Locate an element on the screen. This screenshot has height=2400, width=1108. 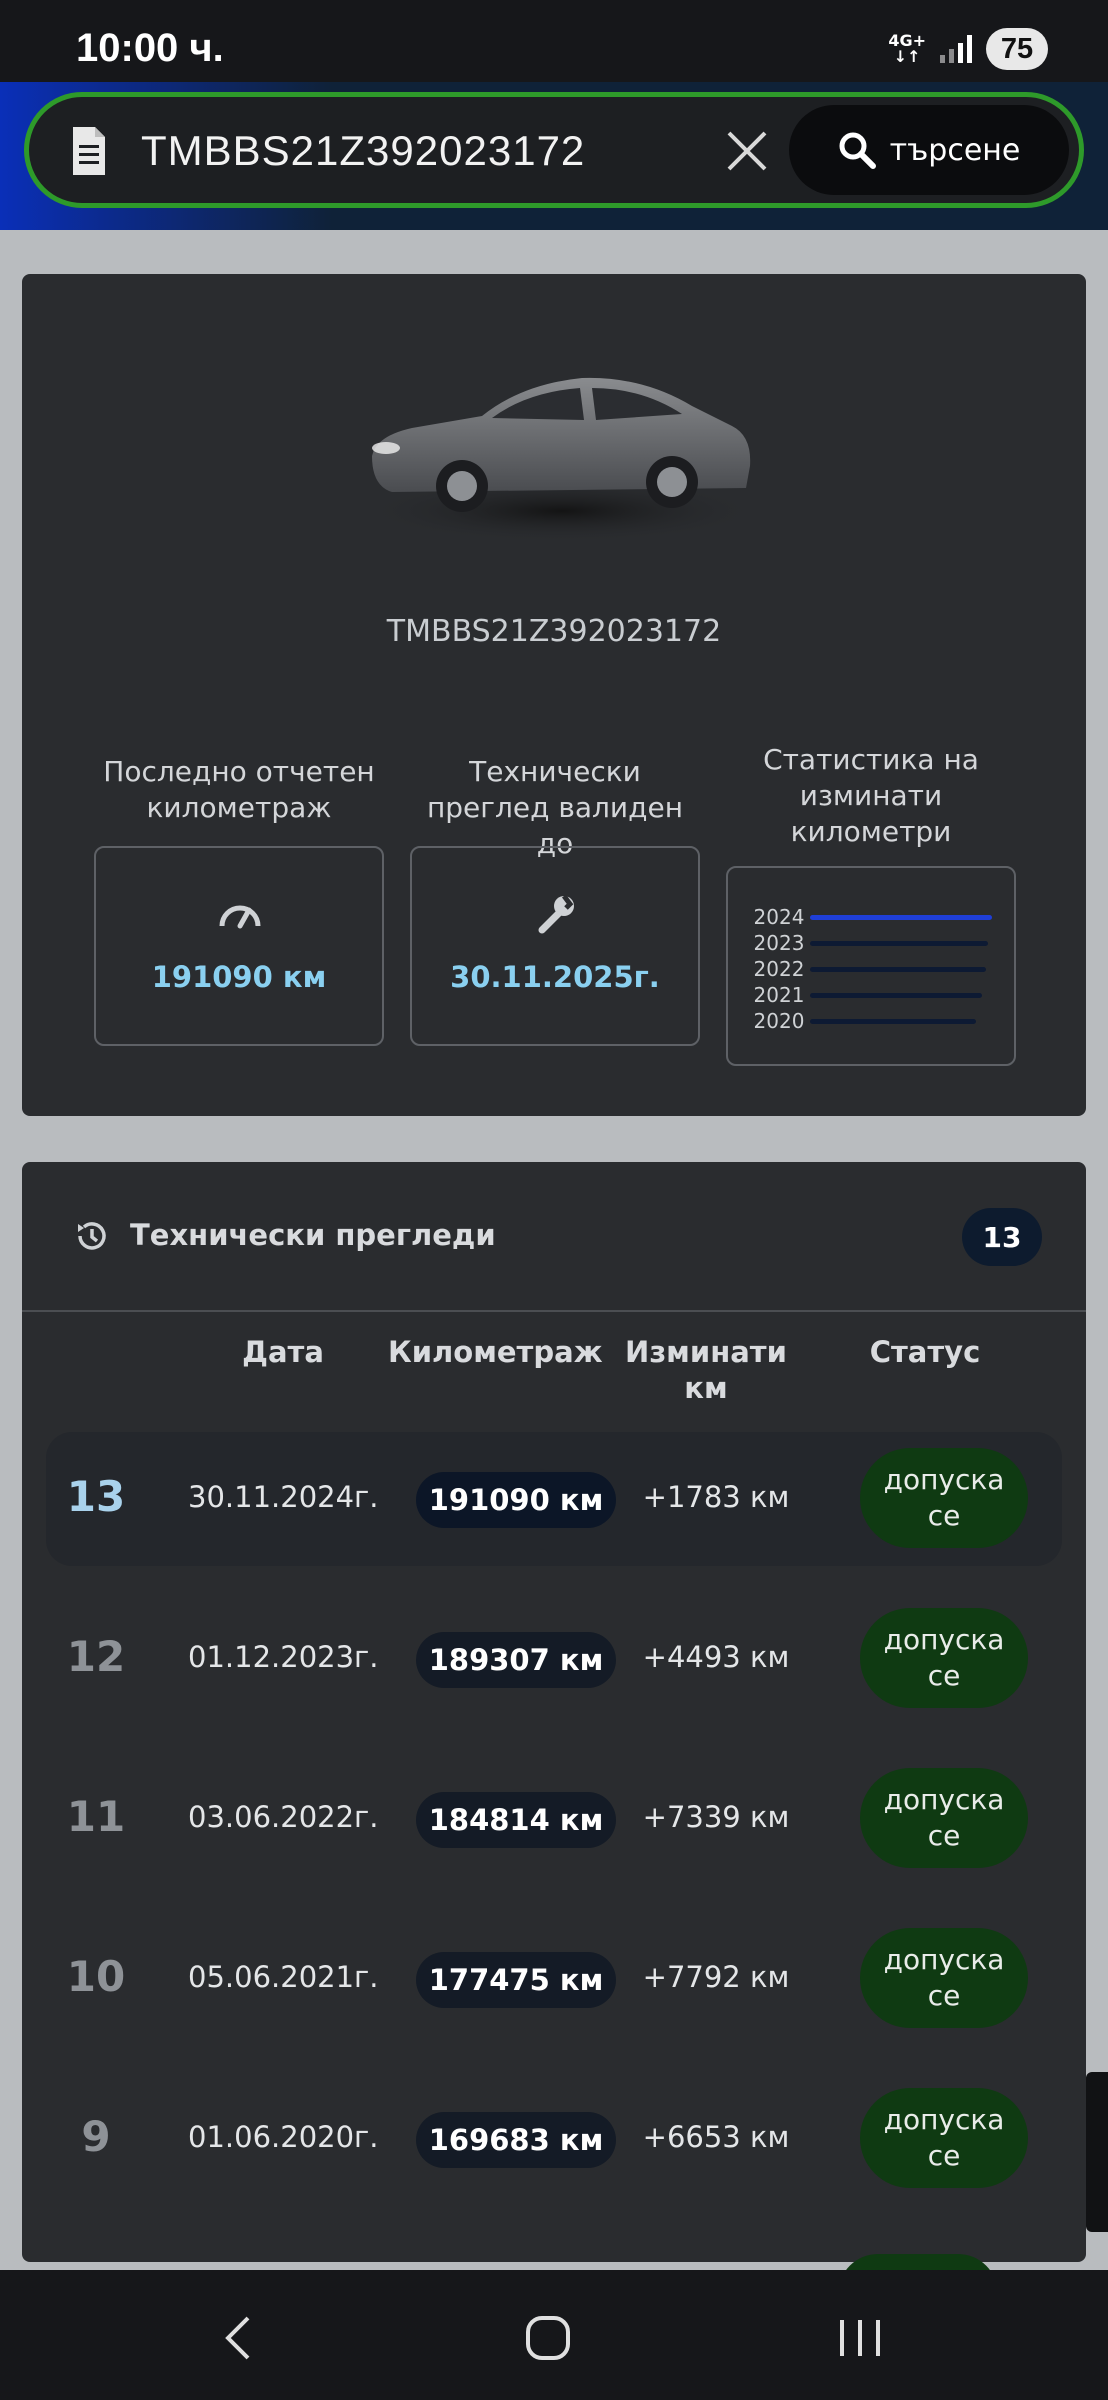
back-icon is located at coordinates (240, 2338).